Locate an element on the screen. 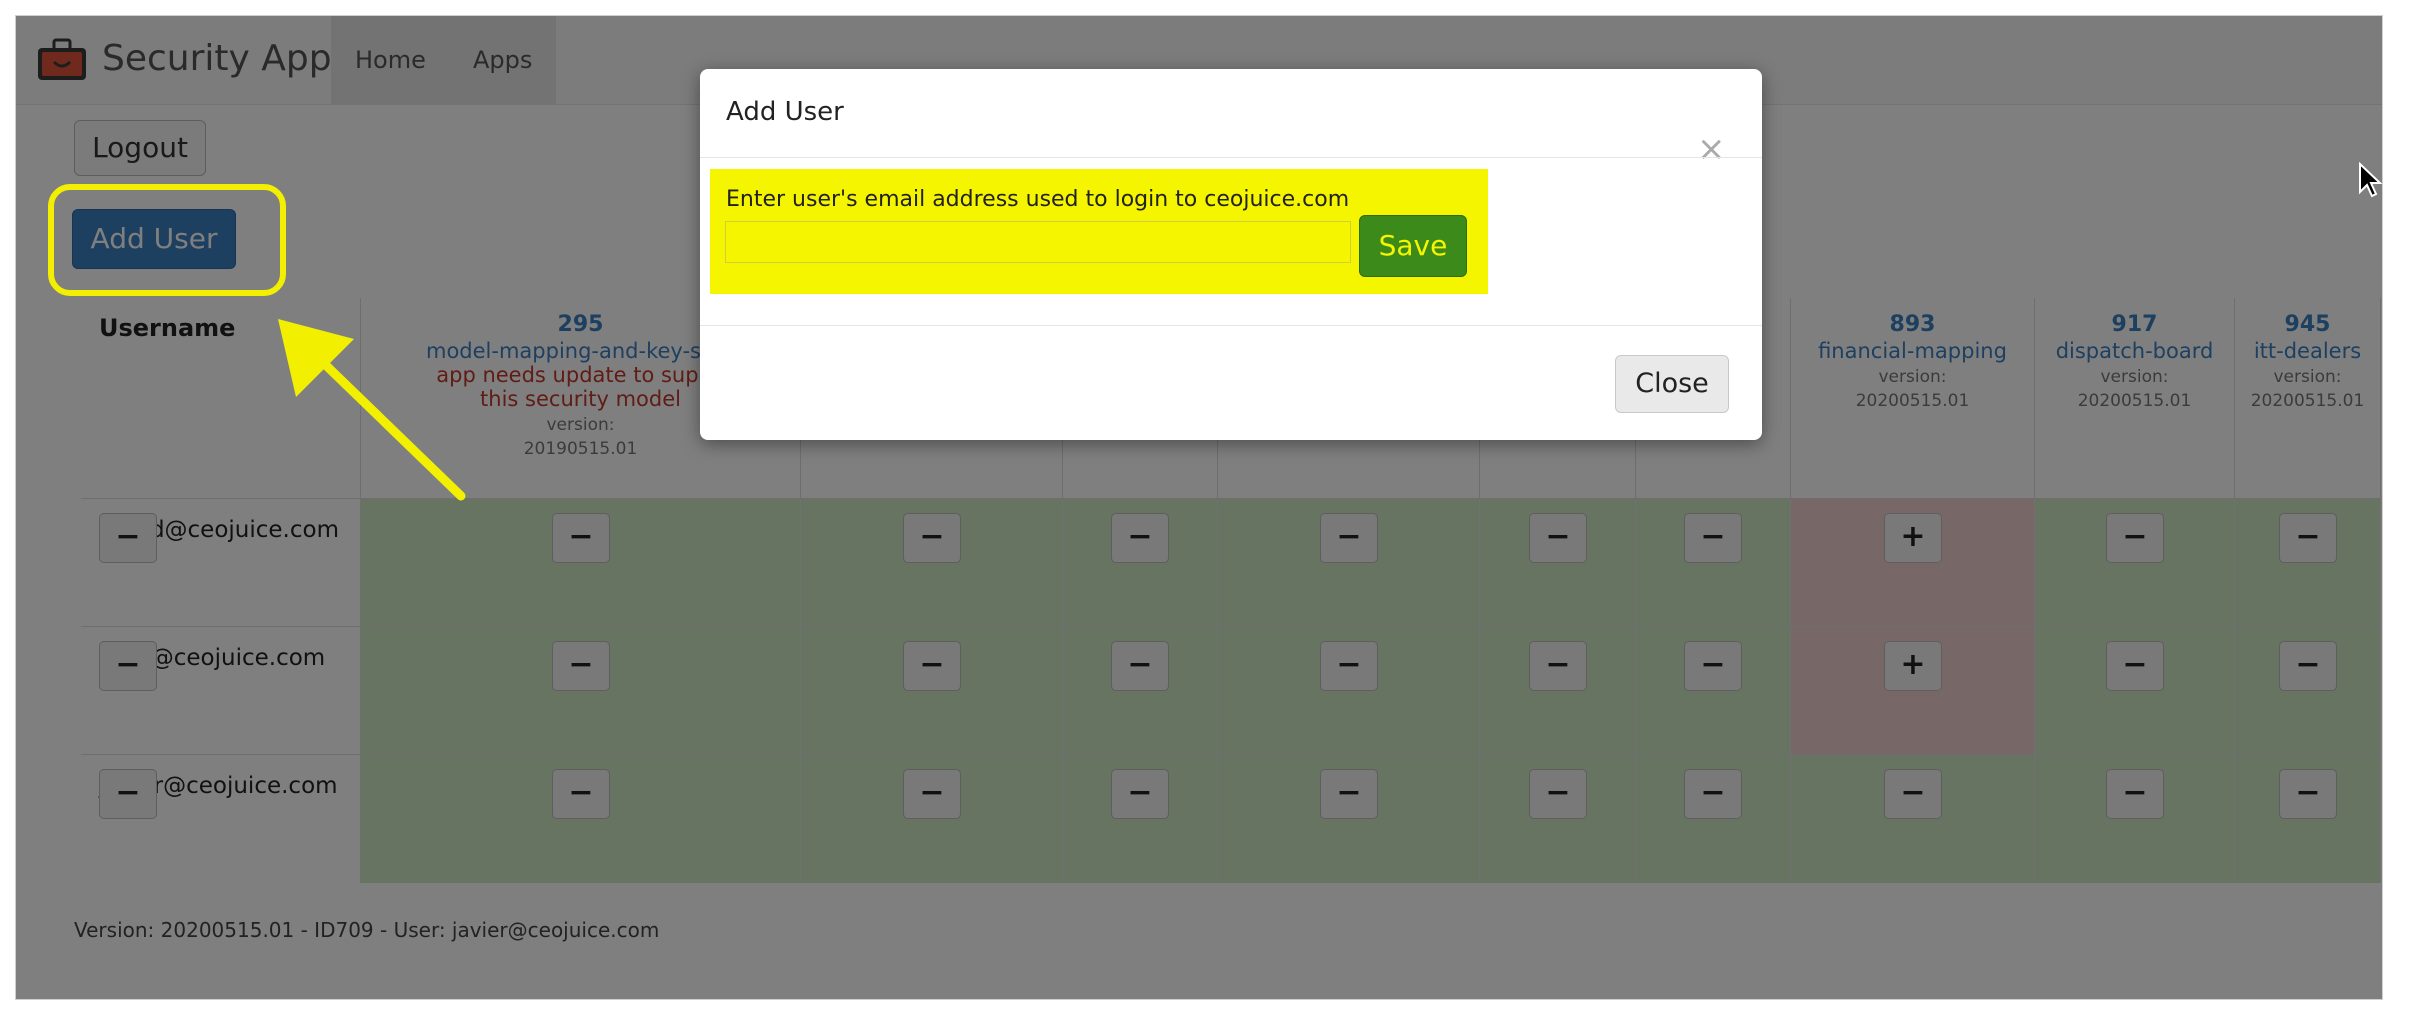 The image size is (2418, 1015). modal-title: Add User is located at coordinates (785, 112).